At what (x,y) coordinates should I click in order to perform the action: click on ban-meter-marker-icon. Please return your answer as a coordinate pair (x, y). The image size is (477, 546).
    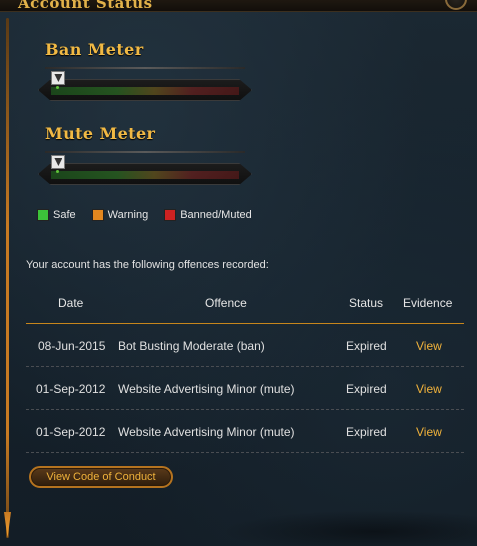
    Looking at the image, I should click on (58, 78).